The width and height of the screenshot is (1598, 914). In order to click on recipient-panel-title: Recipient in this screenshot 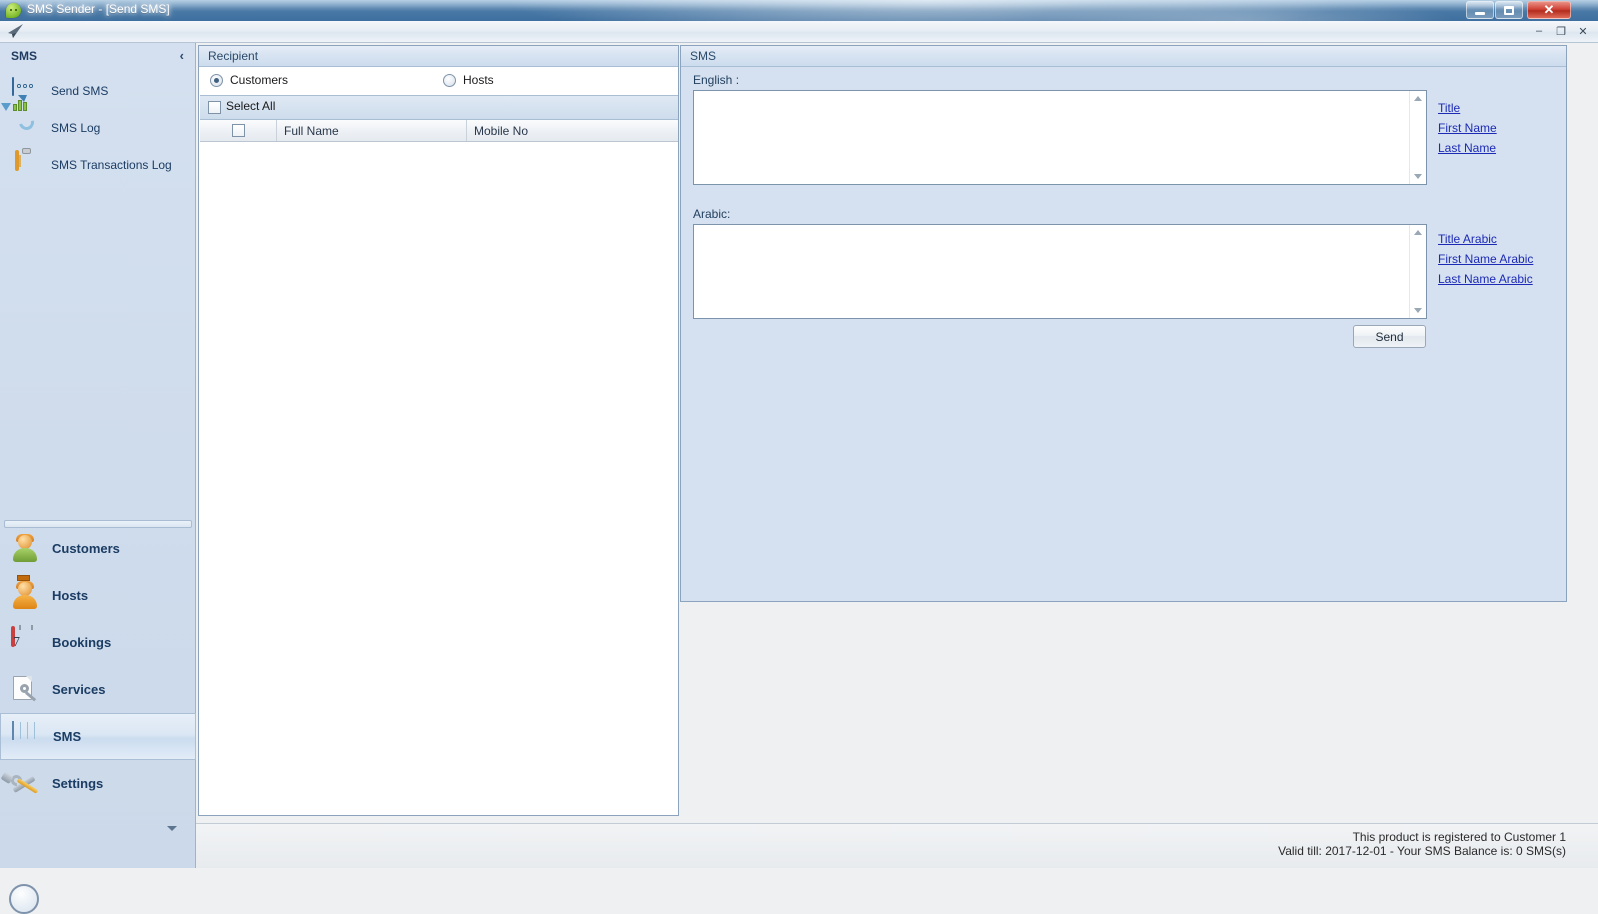, I will do `click(233, 56)`.